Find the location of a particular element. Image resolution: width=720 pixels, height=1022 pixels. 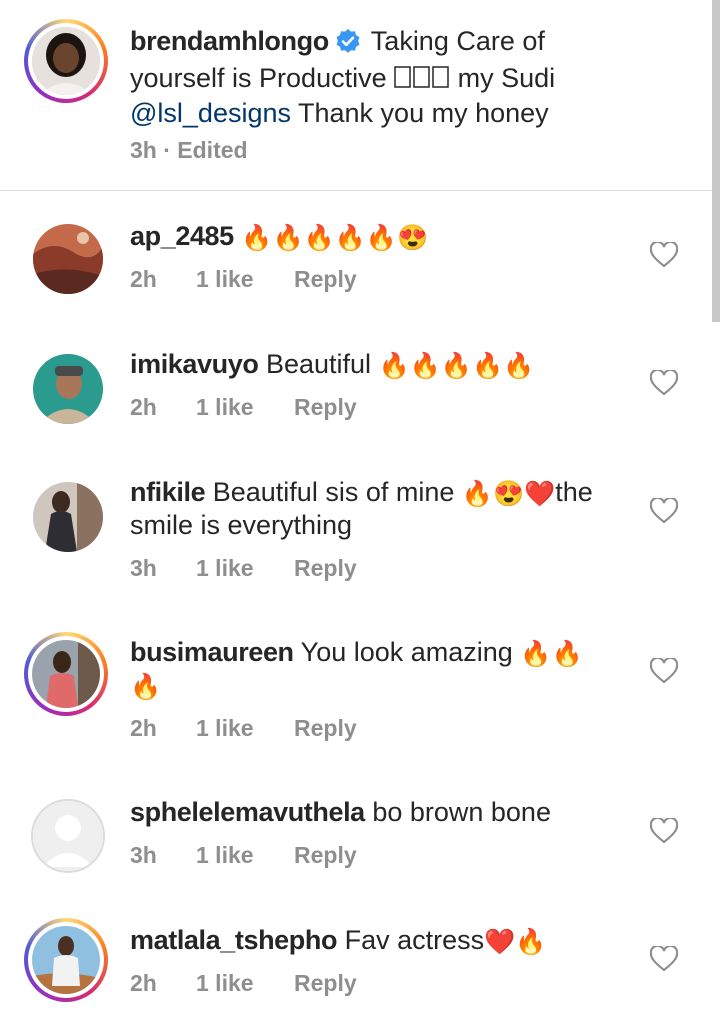

caption-text-2: yourself is Productive is located at coordinates (258, 78).